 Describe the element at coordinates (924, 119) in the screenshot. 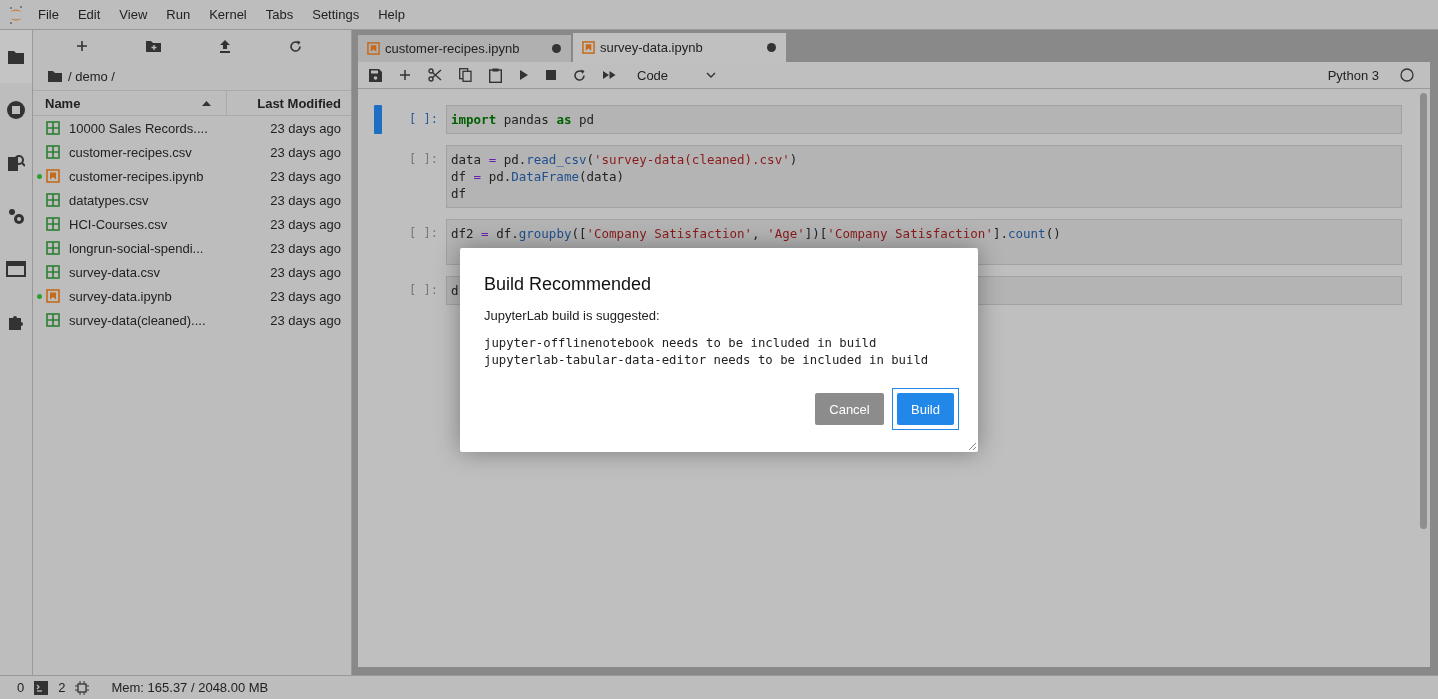

I see `code-cell: import pandas as pd` at that location.